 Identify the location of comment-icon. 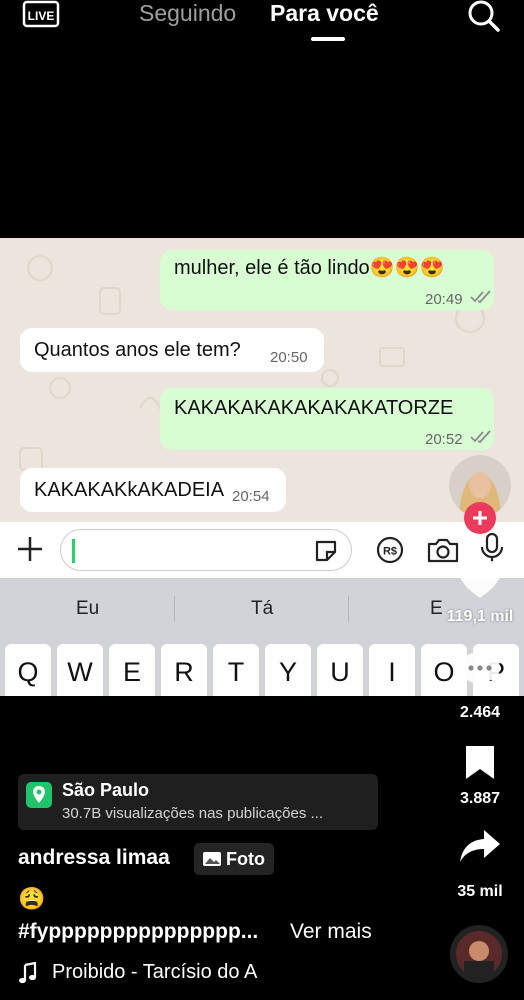
(480, 670).